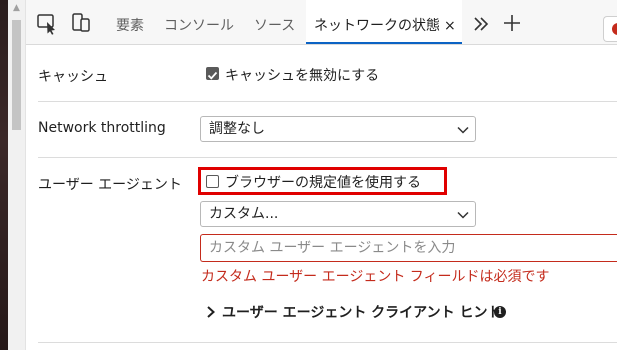  Describe the element at coordinates (130, 26) in the screenshot. I see `tab-label: 要素` at that location.